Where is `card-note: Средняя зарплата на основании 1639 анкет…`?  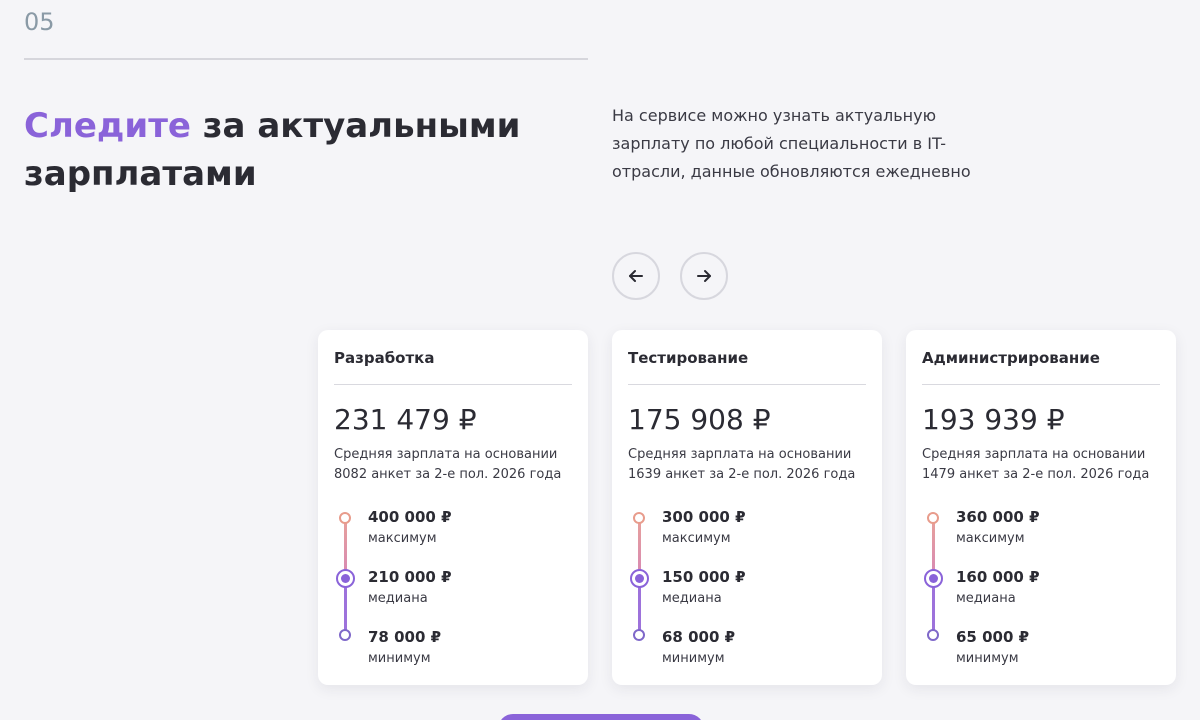
card-note: Средняя зарплата на основании 1639 анкет… is located at coordinates (742, 464).